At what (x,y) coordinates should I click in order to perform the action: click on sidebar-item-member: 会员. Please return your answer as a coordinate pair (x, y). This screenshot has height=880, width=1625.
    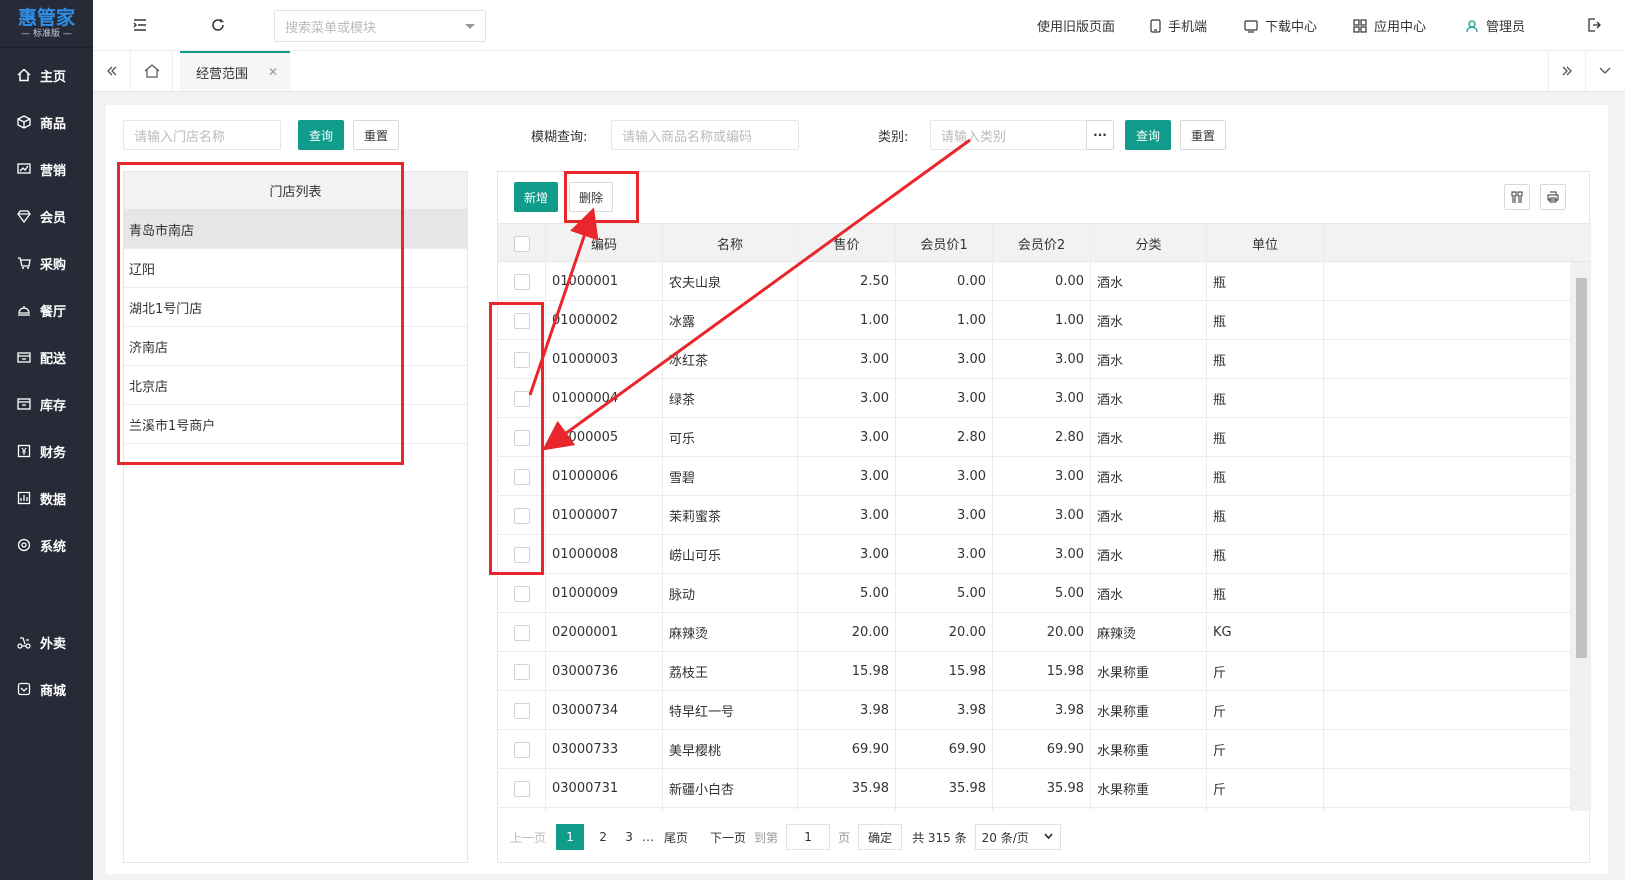
    Looking at the image, I should click on (46, 216).